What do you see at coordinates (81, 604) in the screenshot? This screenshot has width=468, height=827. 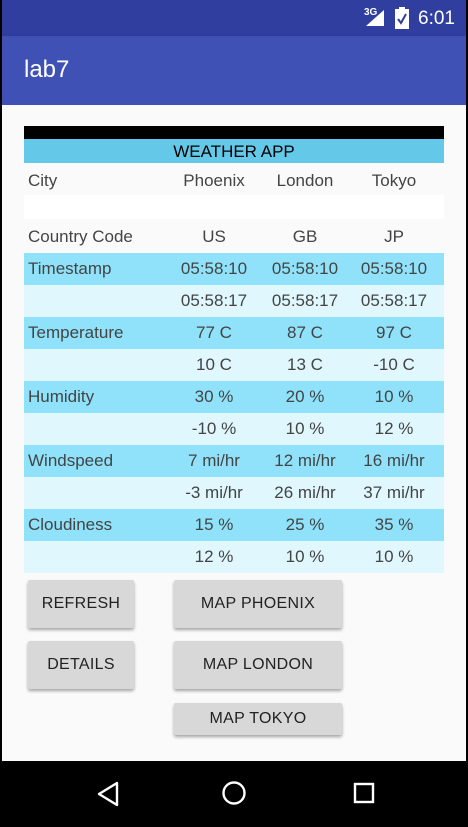 I see `refresh-button: REFRESH` at bounding box center [81, 604].